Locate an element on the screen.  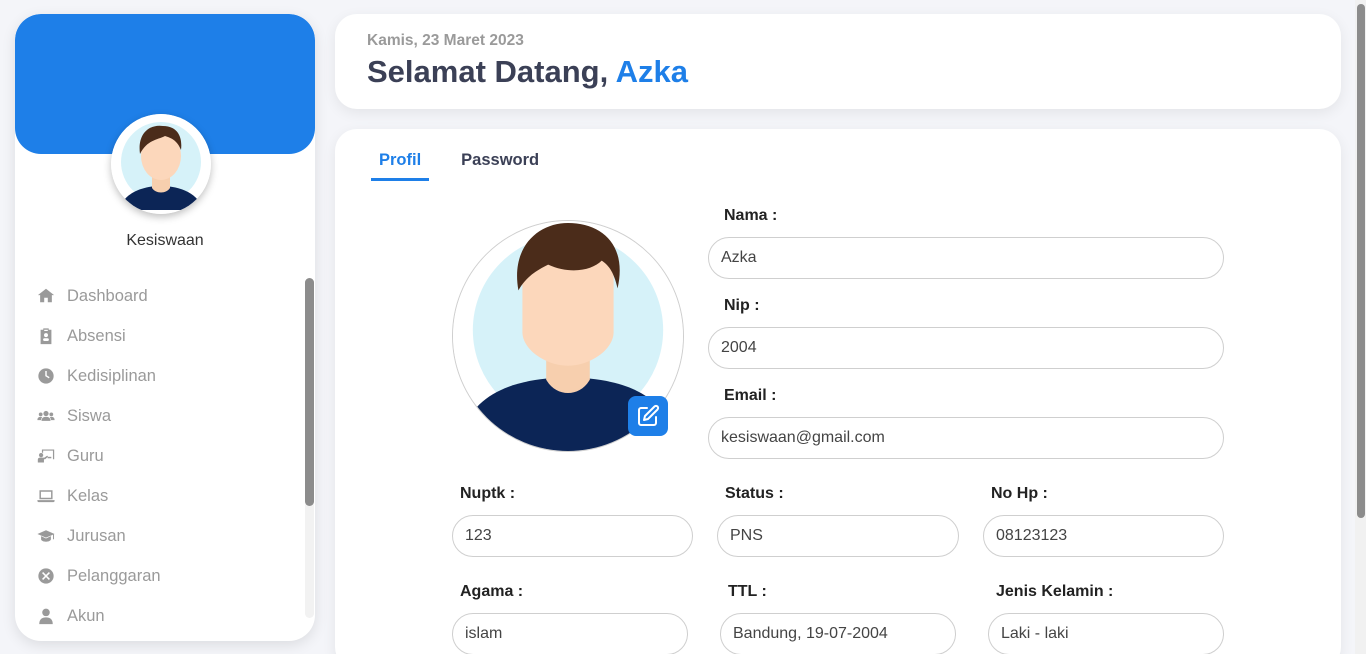
ttl-field is located at coordinates (838, 633).